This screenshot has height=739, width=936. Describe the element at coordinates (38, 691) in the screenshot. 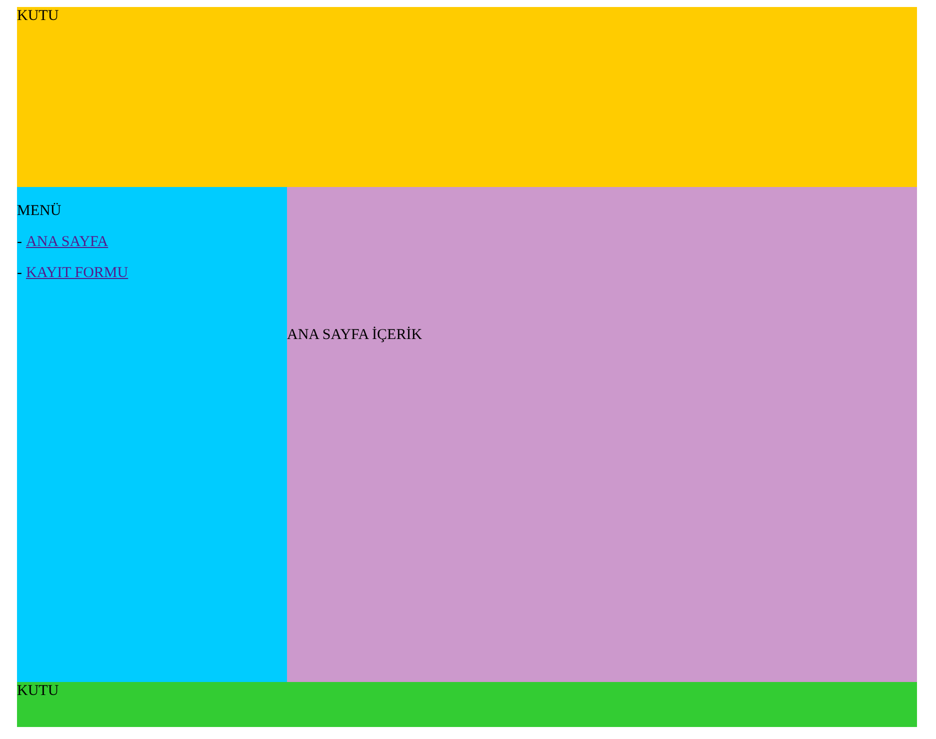

I see `footer-text: KUTU` at that location.